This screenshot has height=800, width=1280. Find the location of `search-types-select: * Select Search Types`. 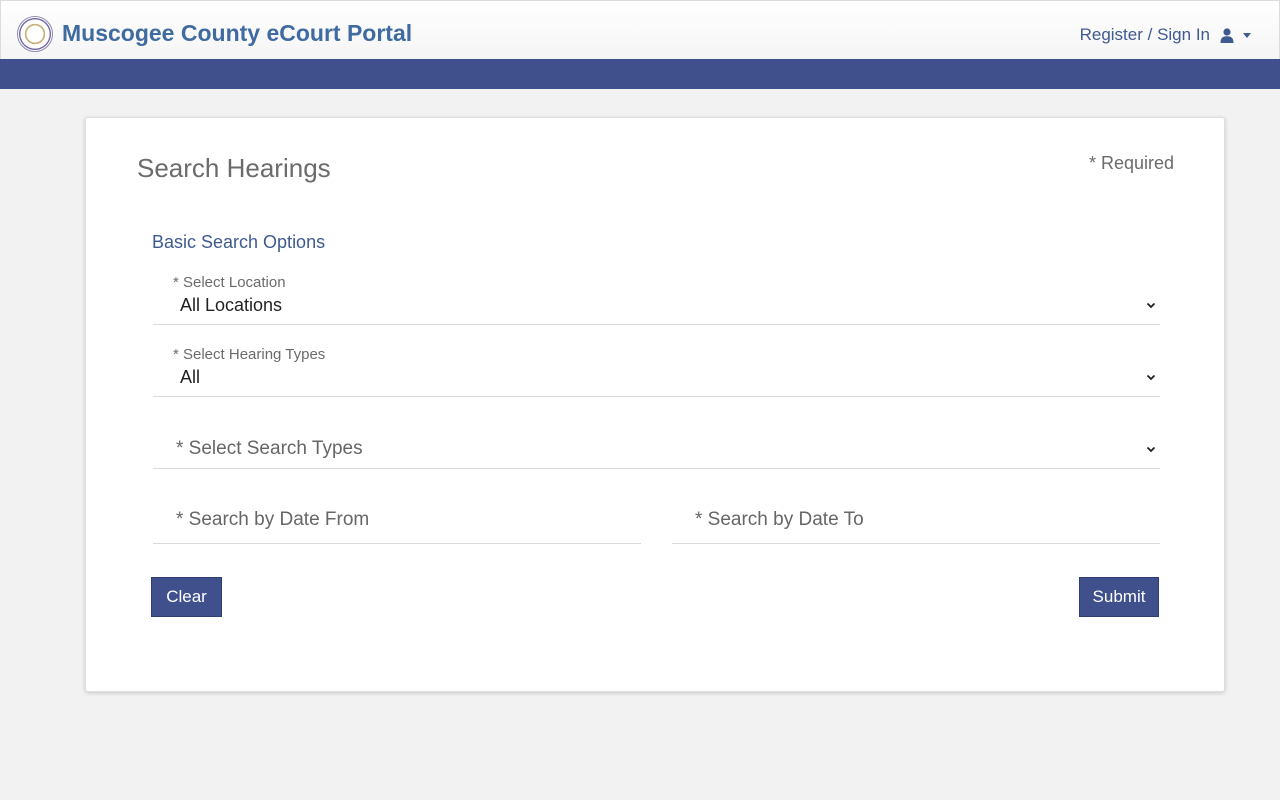

search-types-select: * Select Search Types is located at coordinates (656, 440).